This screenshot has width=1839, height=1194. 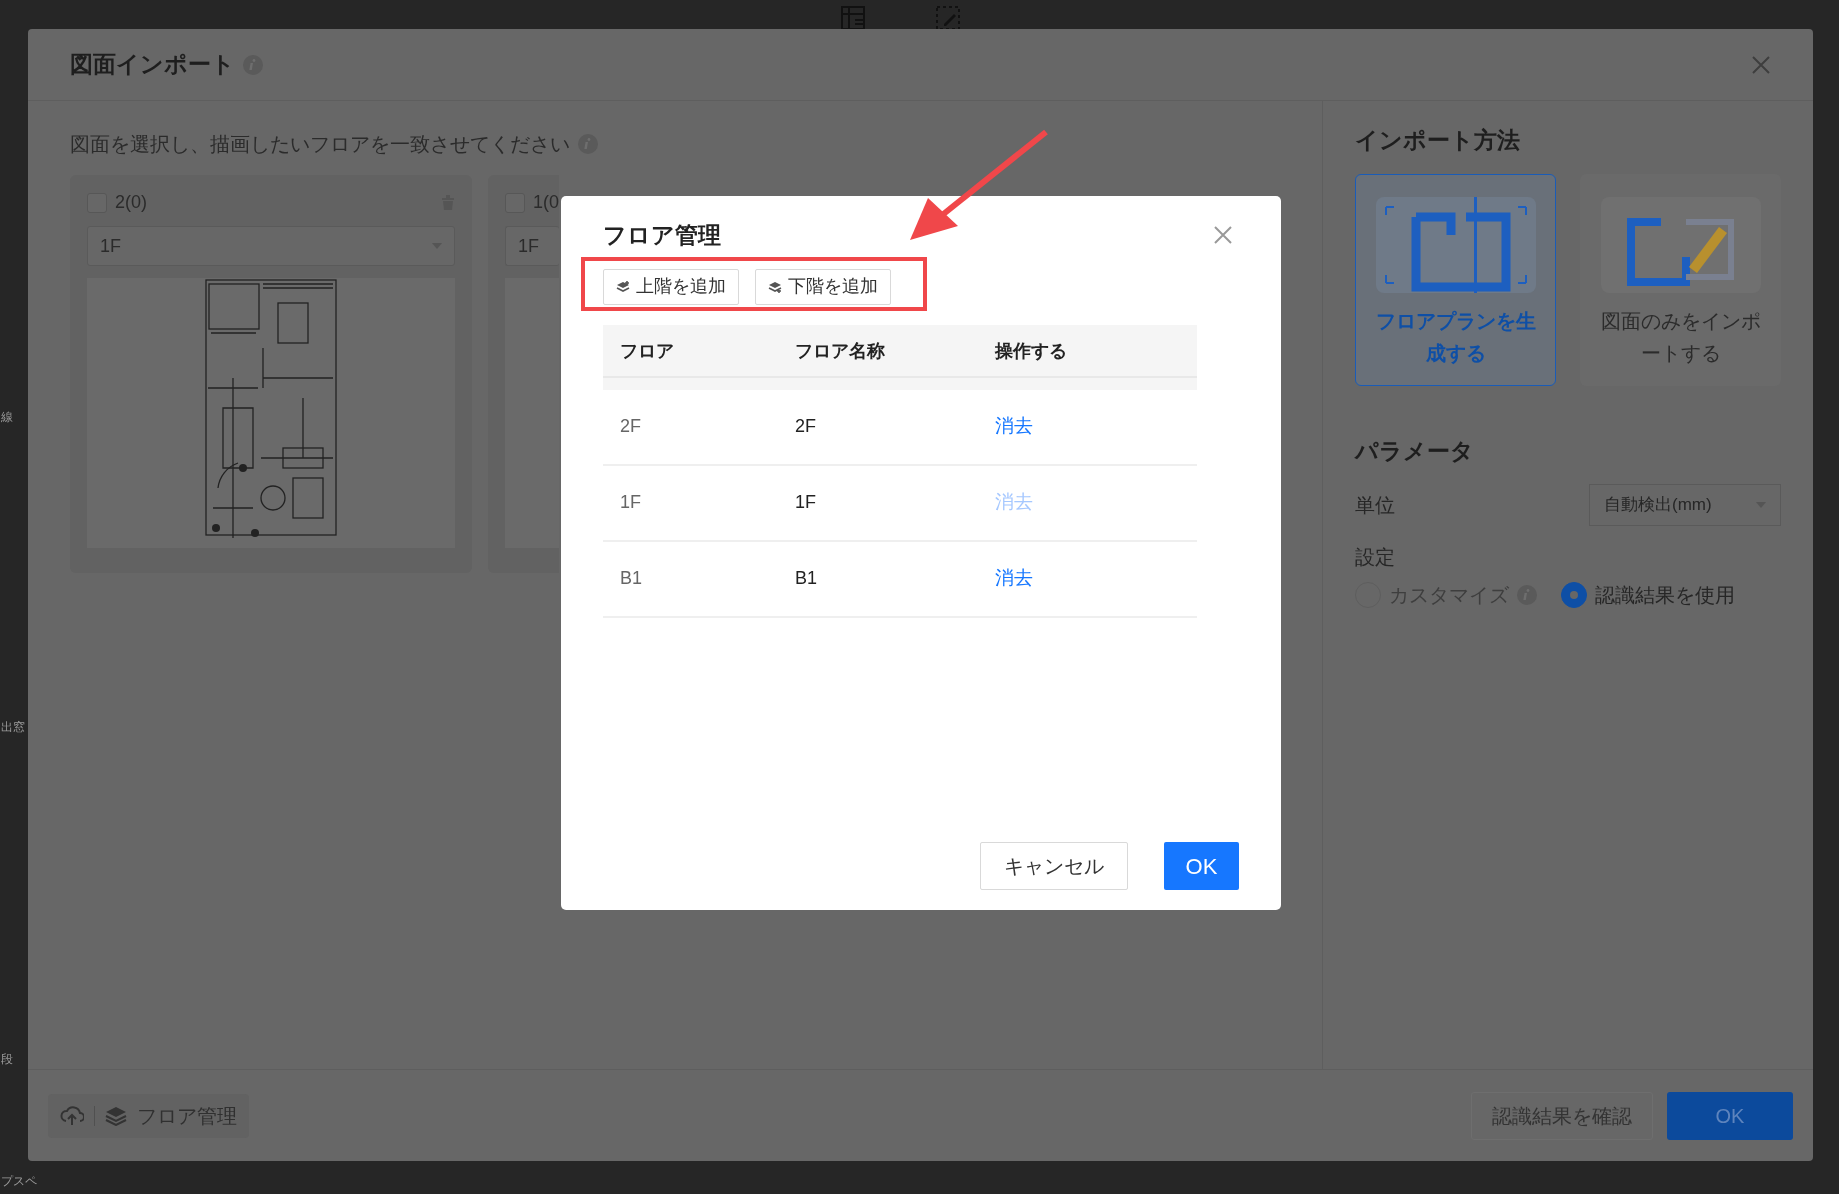 What do you see at coordinates (671, 286) in the screenshot?
I see `add-floor-button: 上階を追加` at bounding box center [671, 286].